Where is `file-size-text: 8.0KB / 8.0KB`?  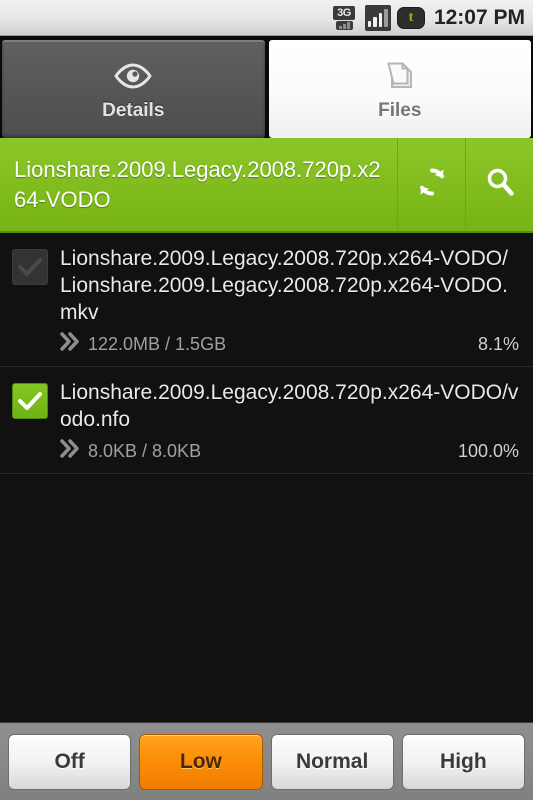 file-size-text: 8.0KB / 8.0KB is located at coordinates (145, 450).